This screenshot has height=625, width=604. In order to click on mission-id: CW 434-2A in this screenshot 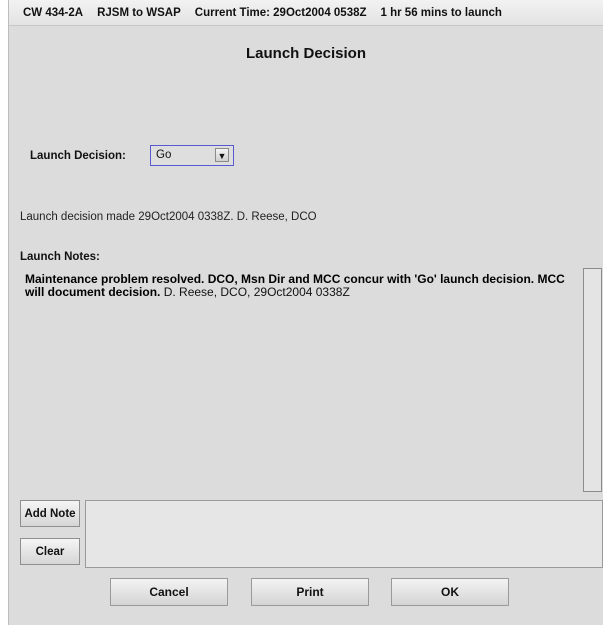, I will do `click(53, 12)`.